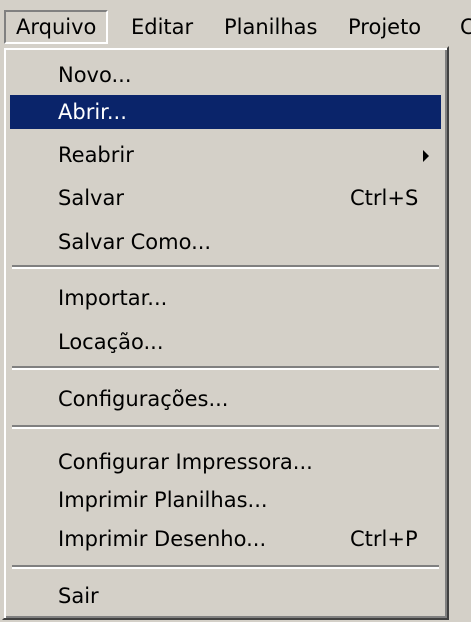 Image resolution: width=471 pixels, height=622 pixels. I want to click on menu-item-reabrir: Reabrir, so click(225, 155).